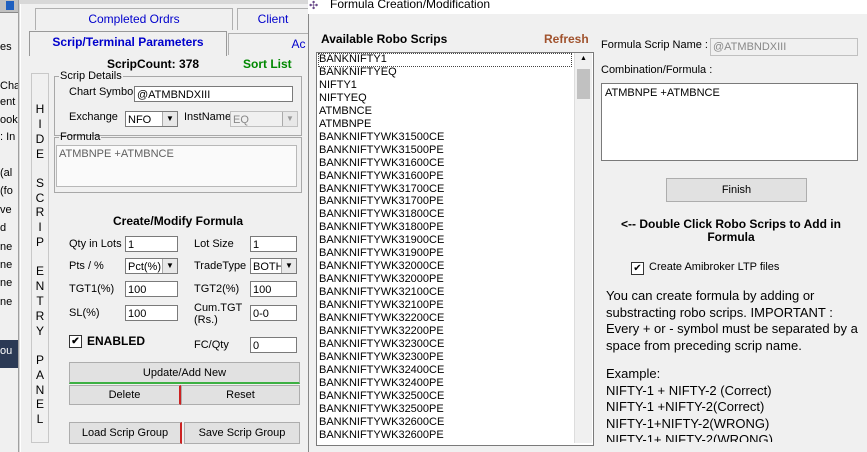  What do you see at coordinates (151, 313) in the screenshot?
I see `sl-input: 100` at bounding box center [151, 313].